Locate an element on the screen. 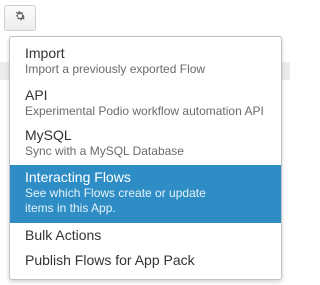  menu-item-mysql: MySQL Sync with a MySQL Database is located at coordinates (145, 145).